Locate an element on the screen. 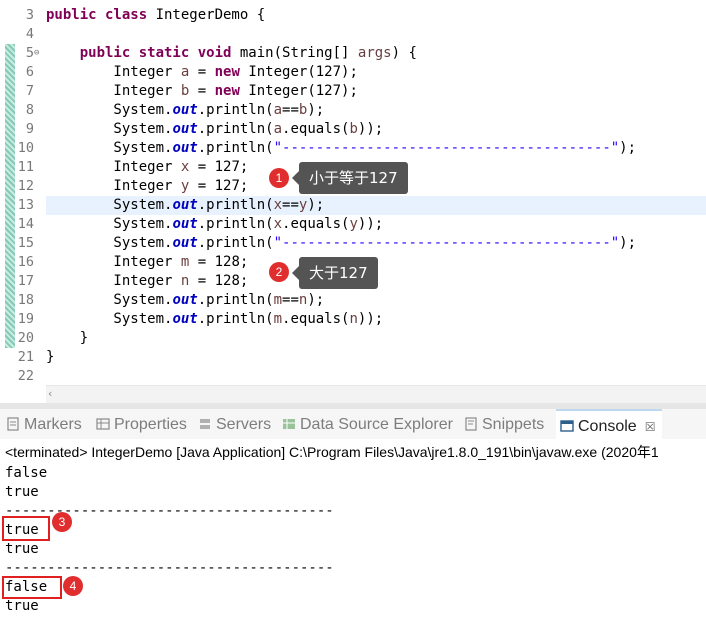 The width and height of the screenshot is (706, 629). callout-bubble-1: 小于等于127 is located at coordinates (350, 178).